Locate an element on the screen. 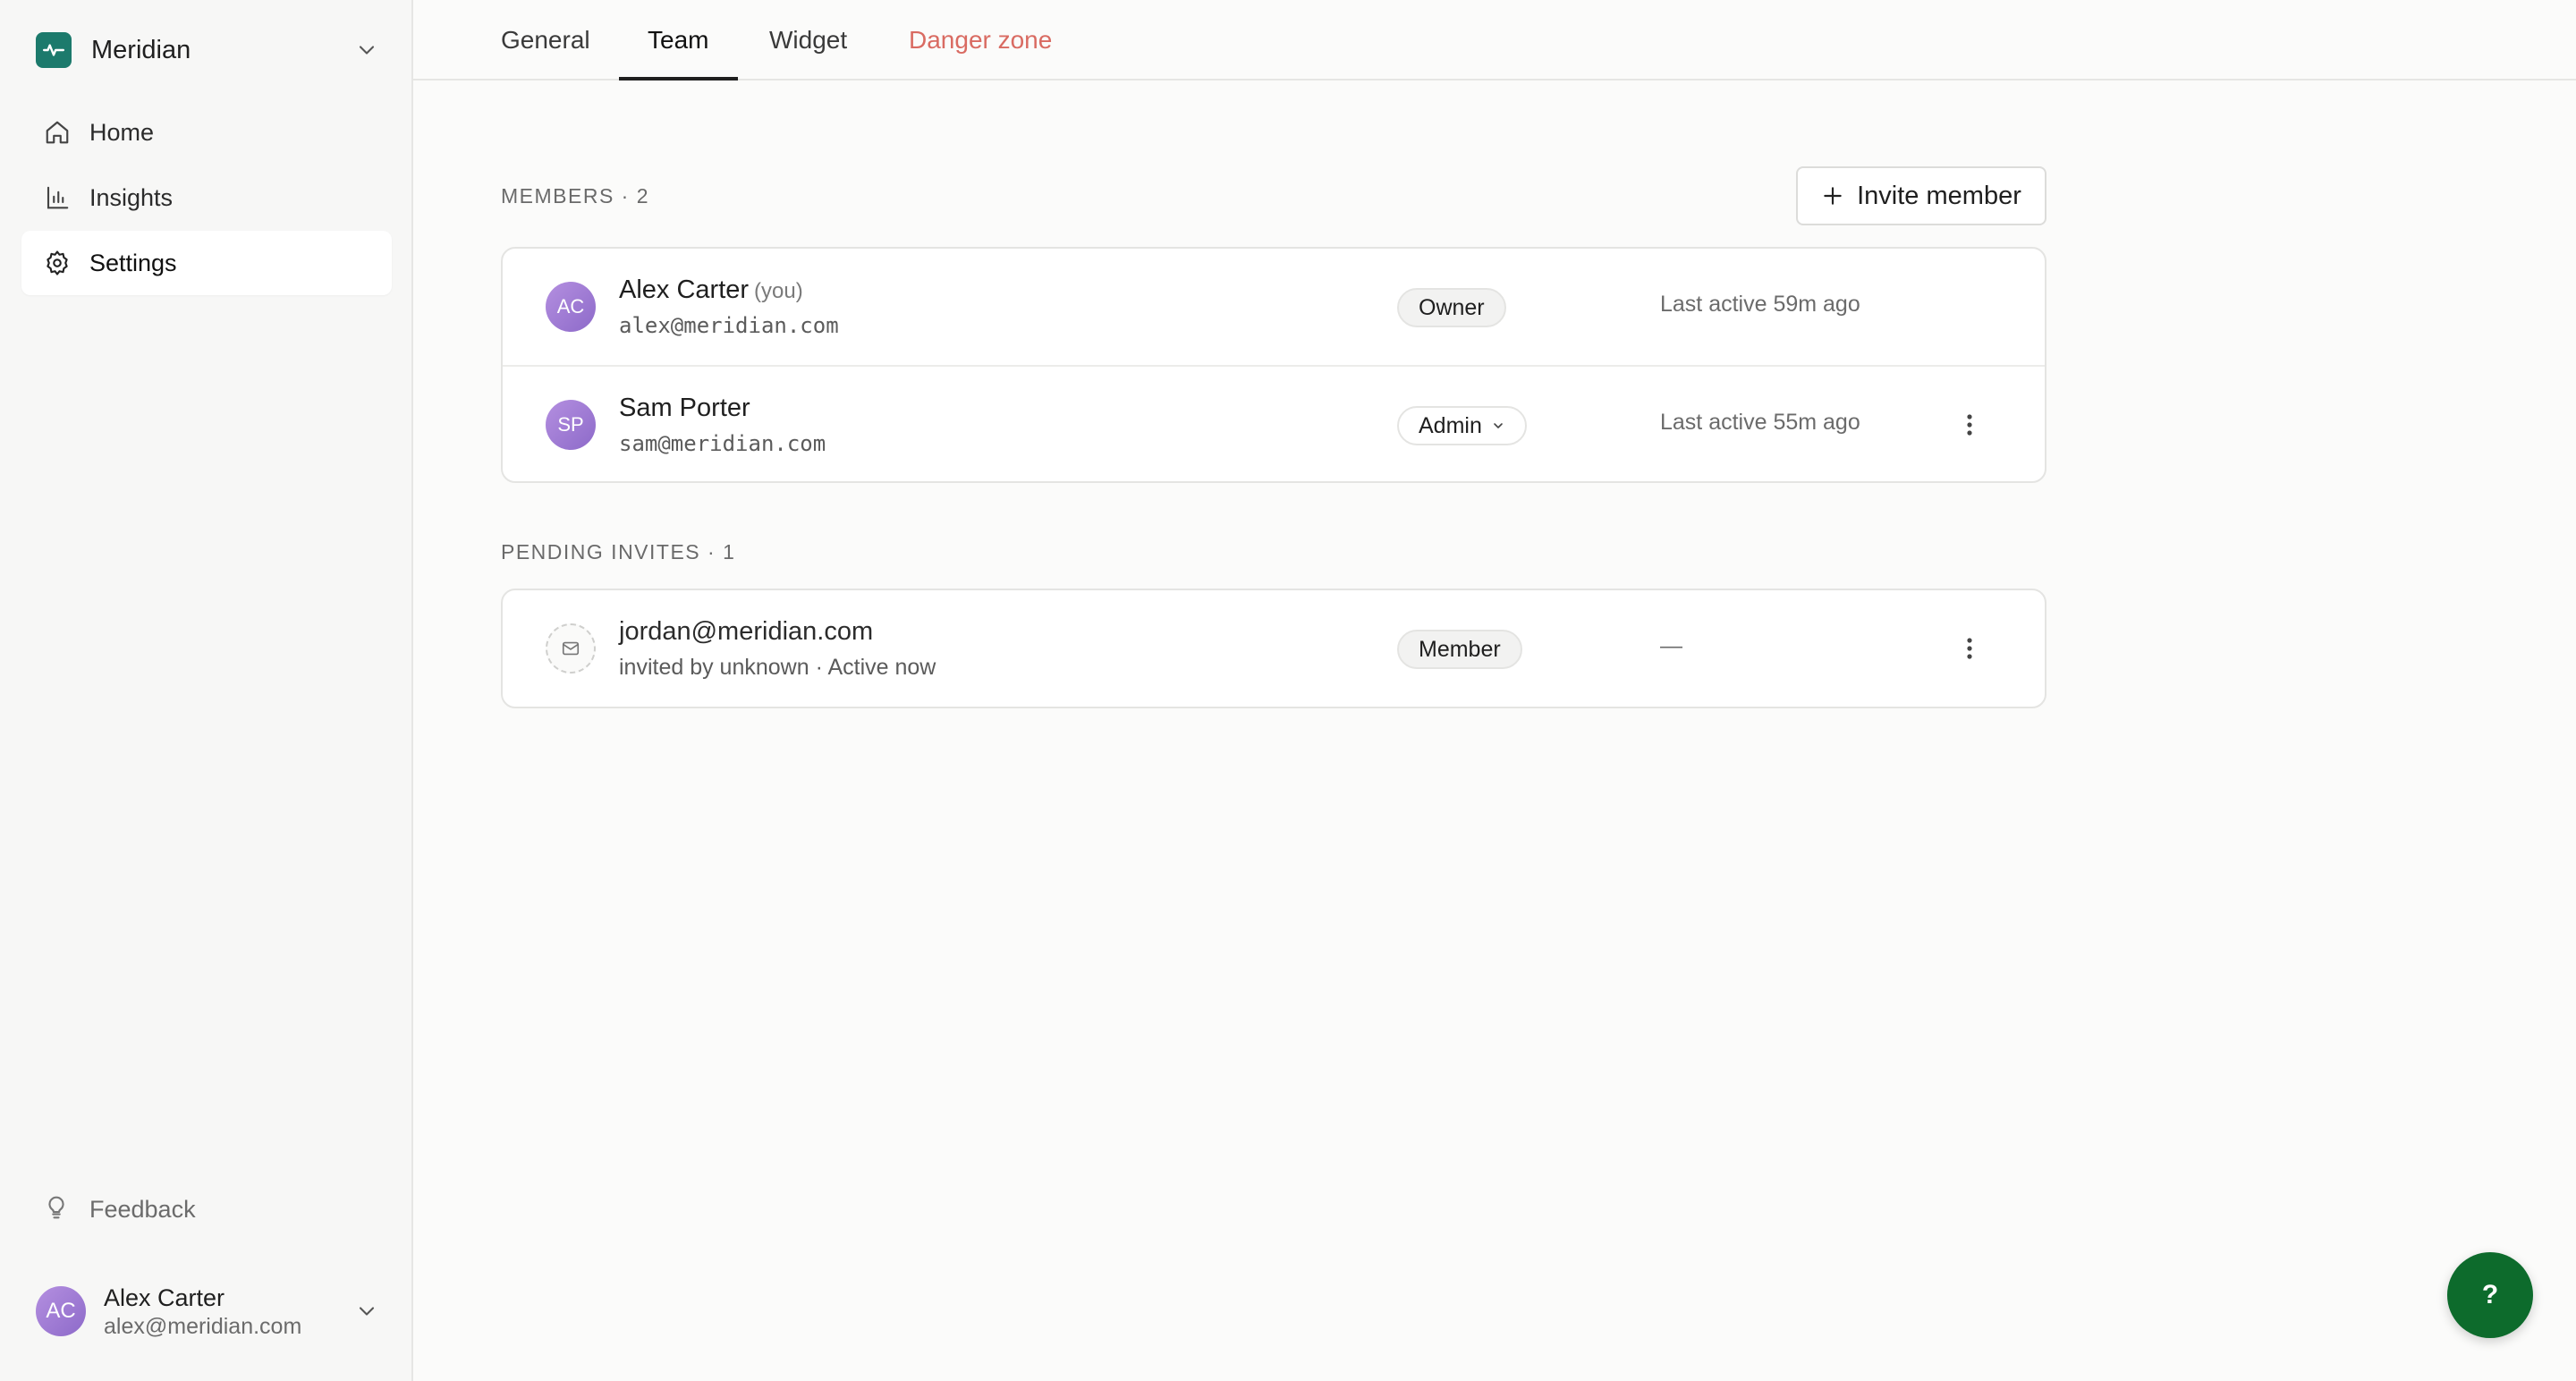 This screenshot has height=1381, width=2576. pulse-icon is located at coordinates (54, 50).